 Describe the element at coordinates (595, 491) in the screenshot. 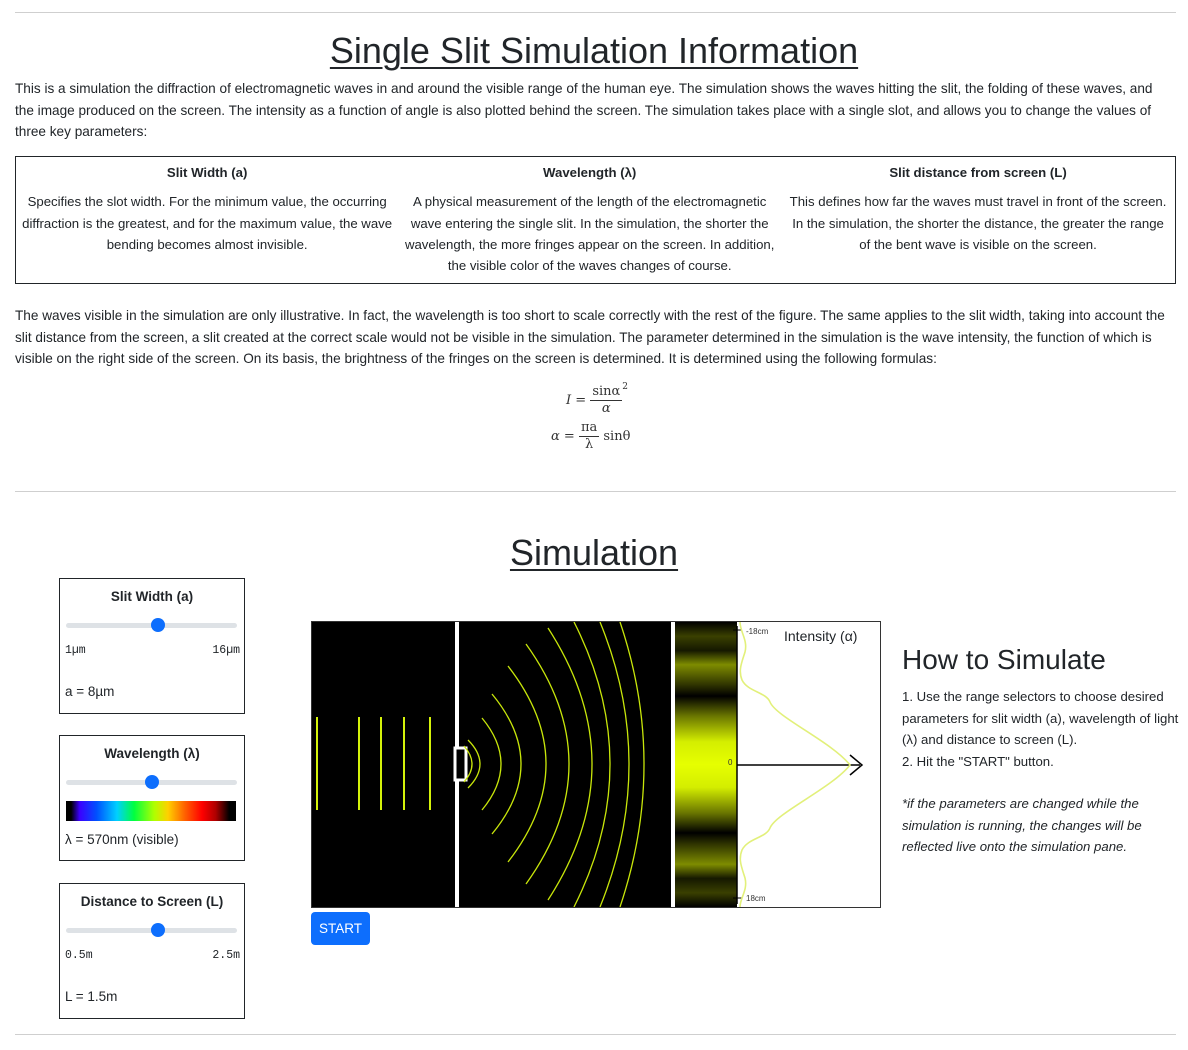

I see `middle-divider` at that location.